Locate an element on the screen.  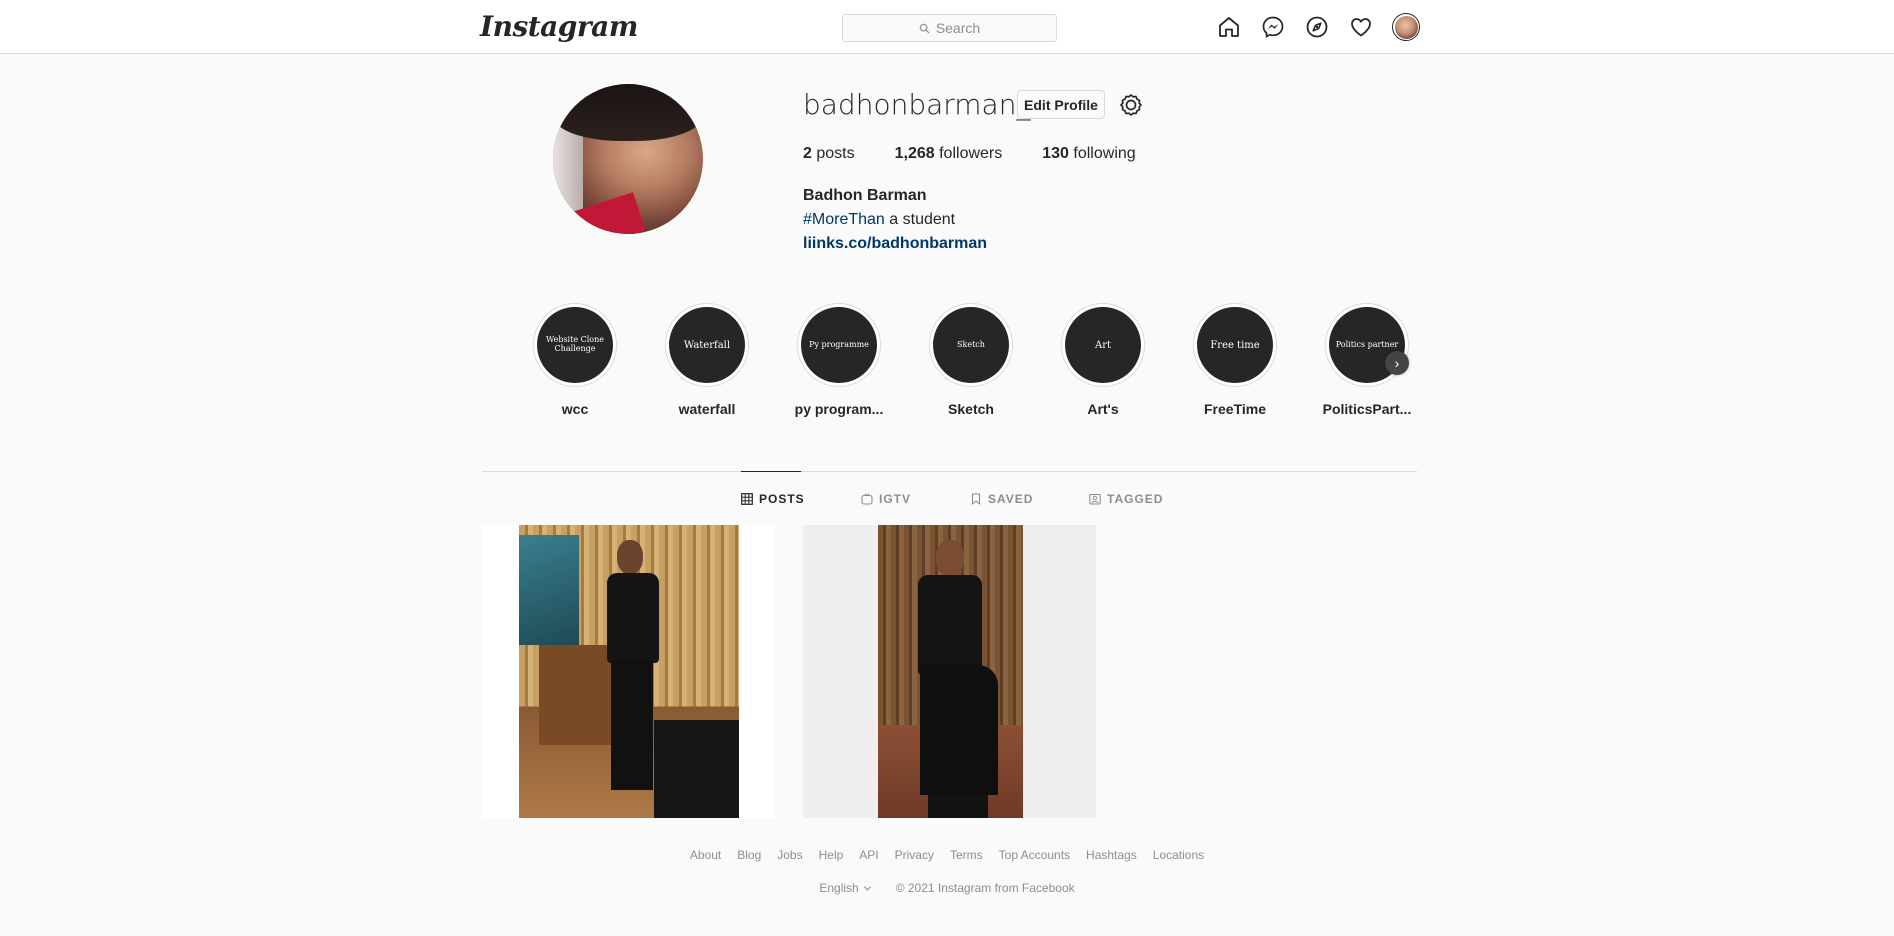
photo-person is located at coordinates (629, 670).